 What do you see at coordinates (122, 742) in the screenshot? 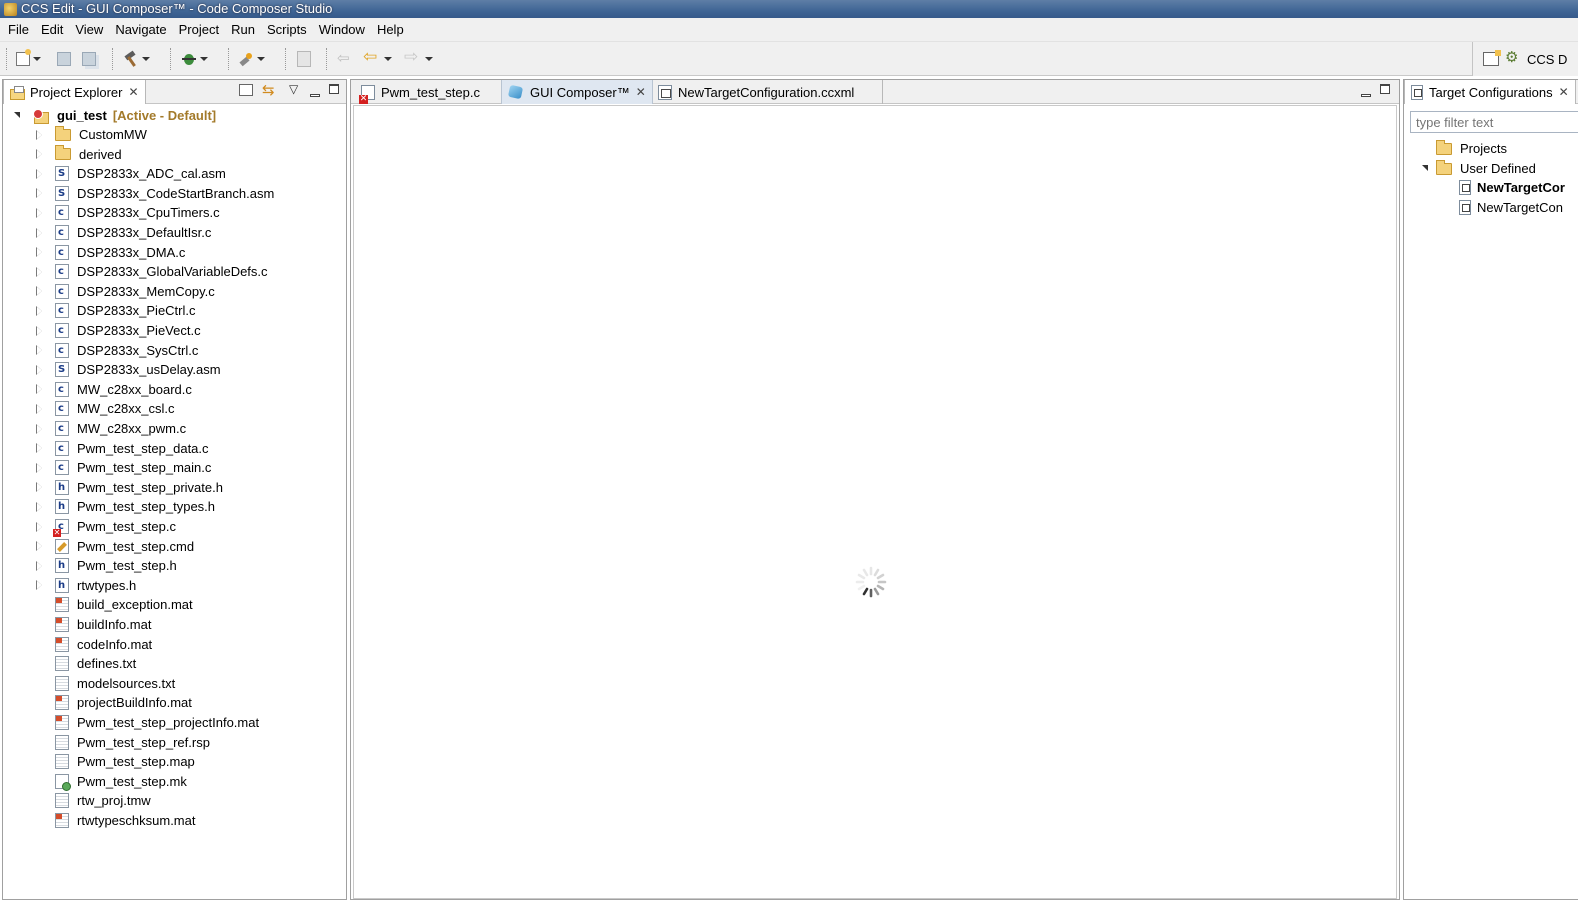
I see `tree-item: Pwm_test_step_ref.rsp` at bounding box center [122, 742].